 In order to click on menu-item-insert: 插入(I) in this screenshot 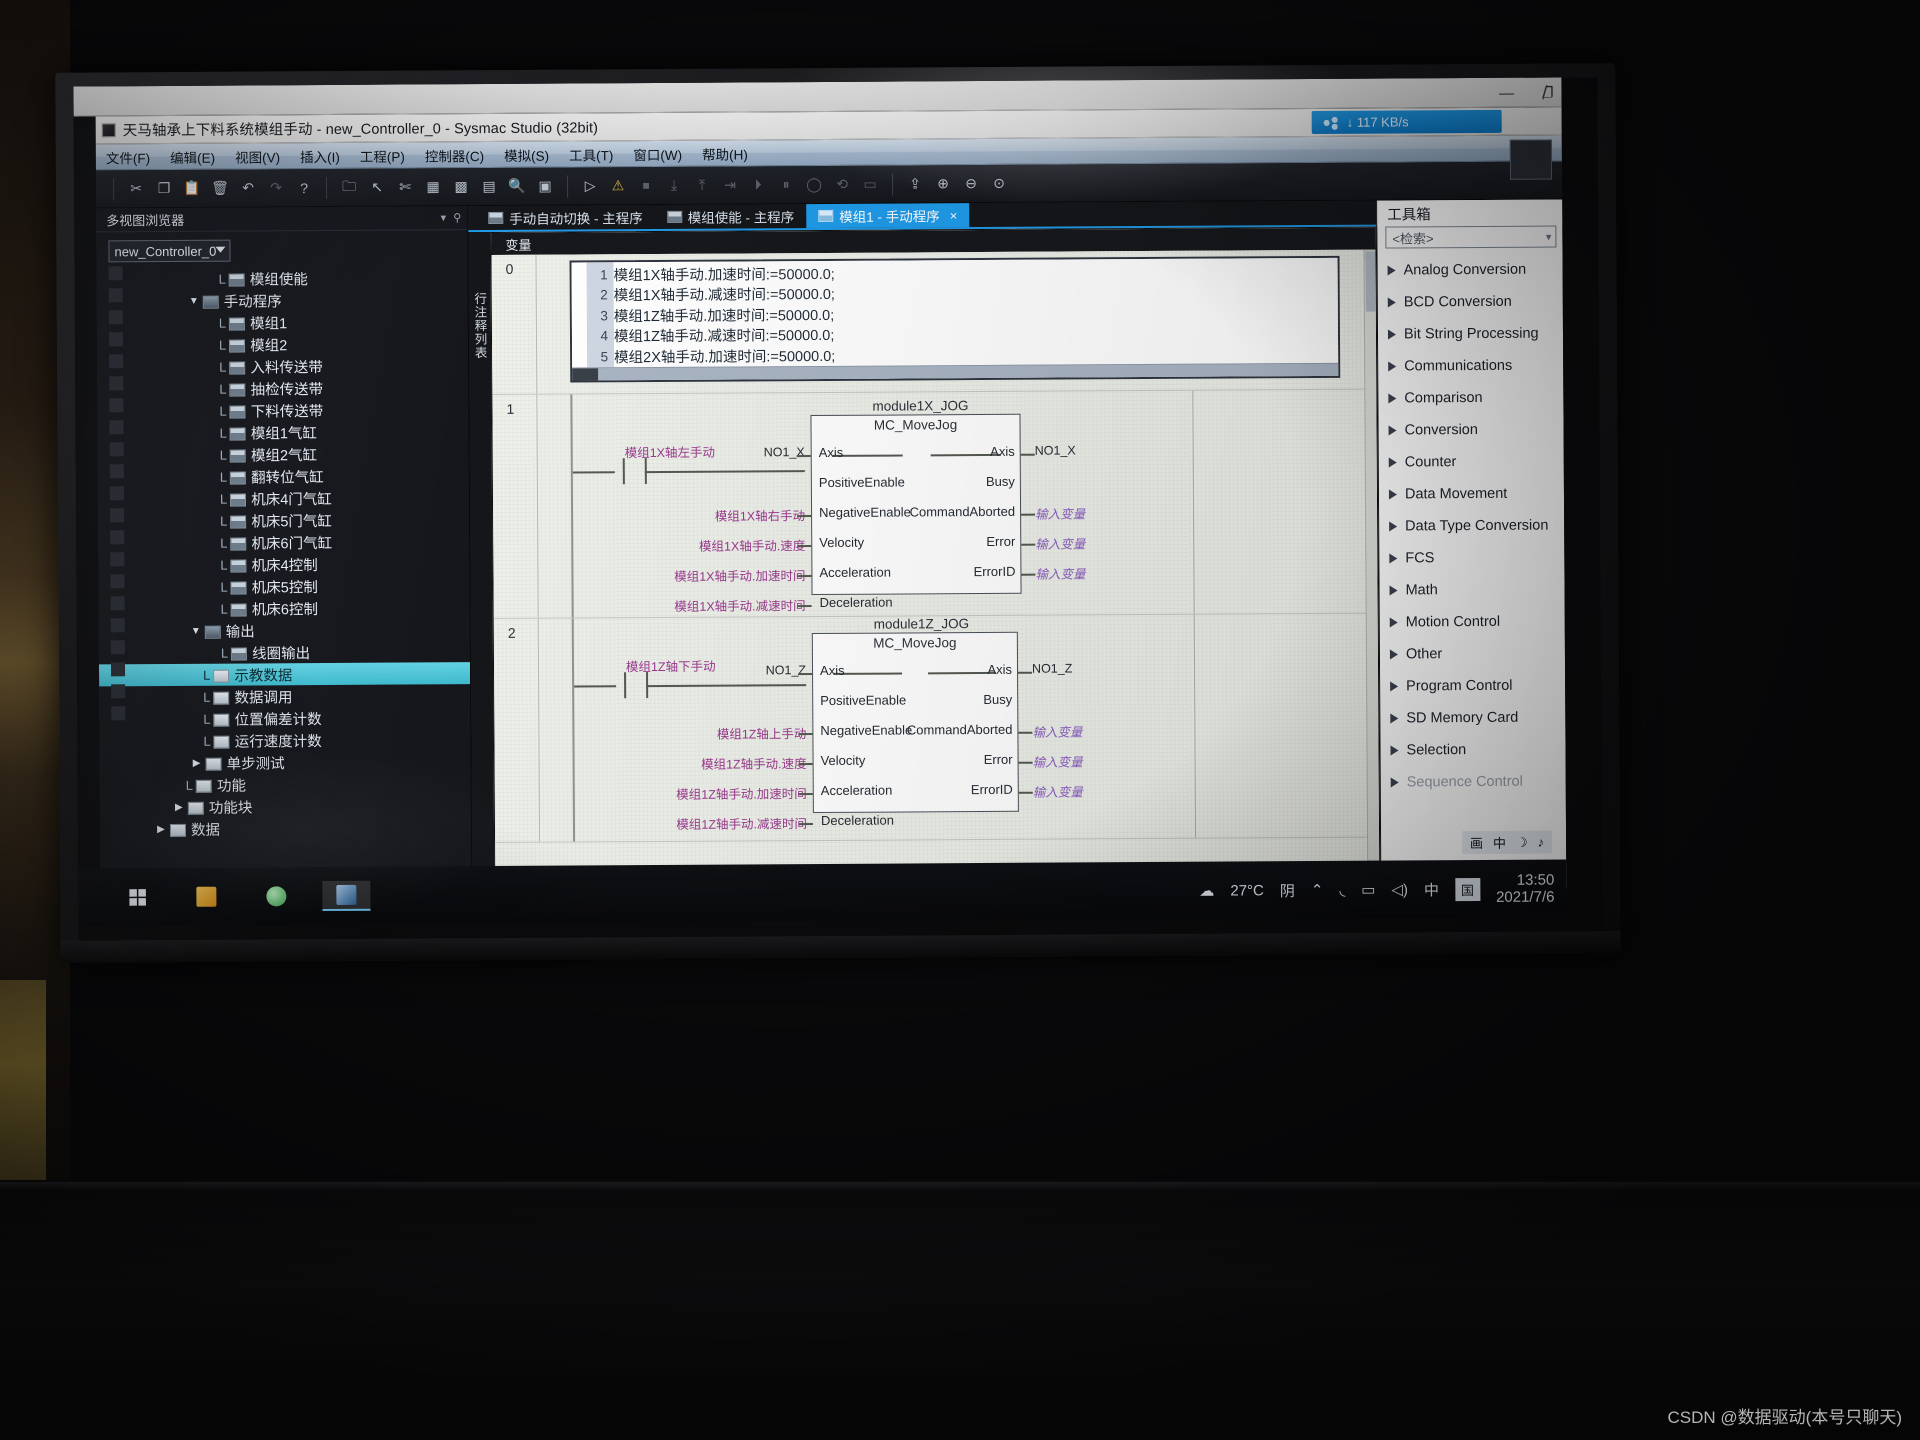, I will do `click(320, 155)`.